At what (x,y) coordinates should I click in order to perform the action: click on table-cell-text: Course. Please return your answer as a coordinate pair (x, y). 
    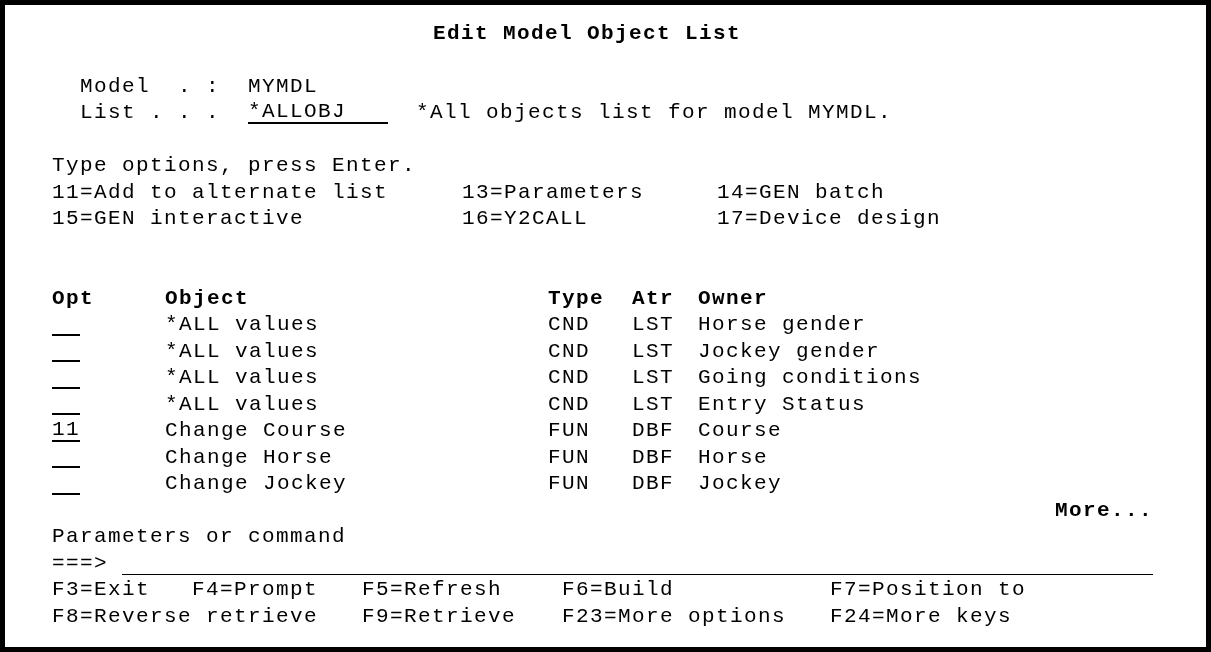
    Looking at the image, I should click on (740, 431).